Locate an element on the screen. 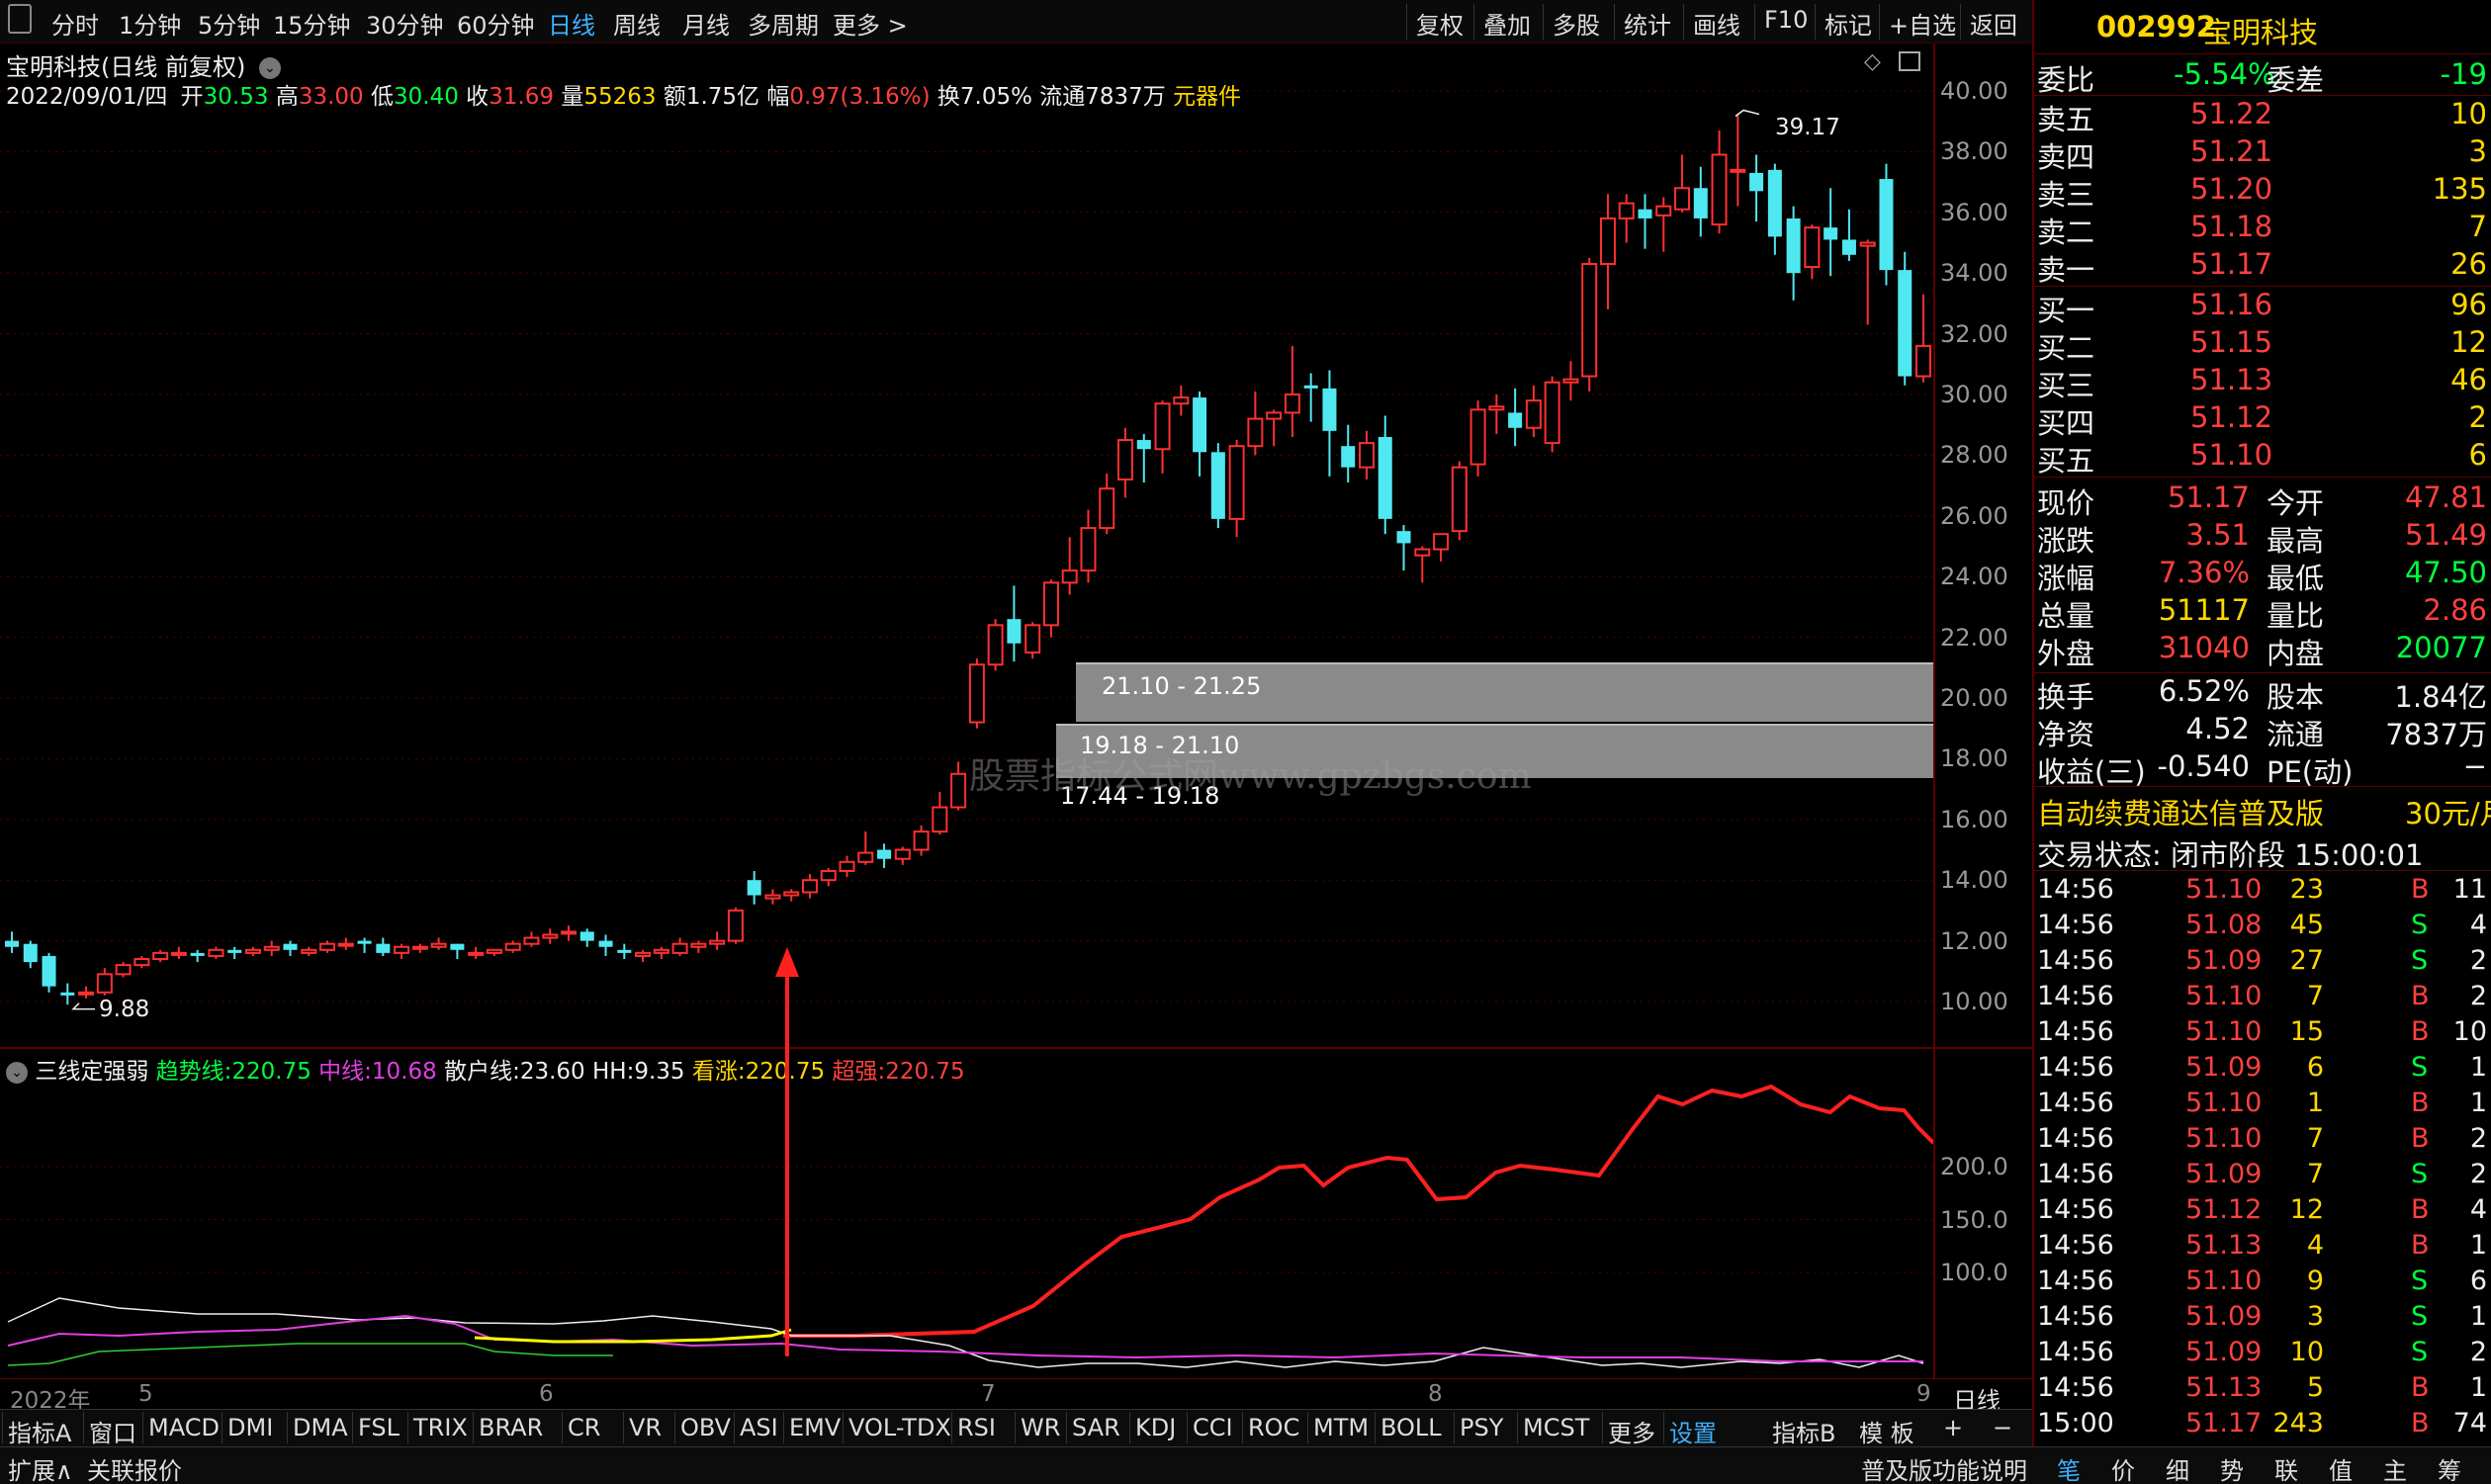 Image resolution: width=2491 pixels, height=1484 pixels. chevron-down-icon: ⌄ is located at coordinates (270, 68).